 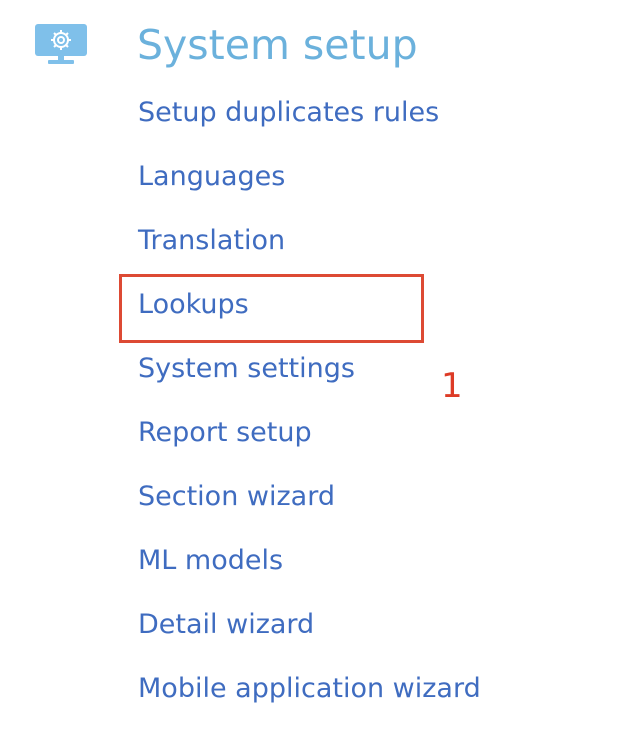 What do you see at coordinates (320, 625) in the screenshot?
I see `menu-item-detail-wizard: Detail wizard` at bounding box center [320, 625].